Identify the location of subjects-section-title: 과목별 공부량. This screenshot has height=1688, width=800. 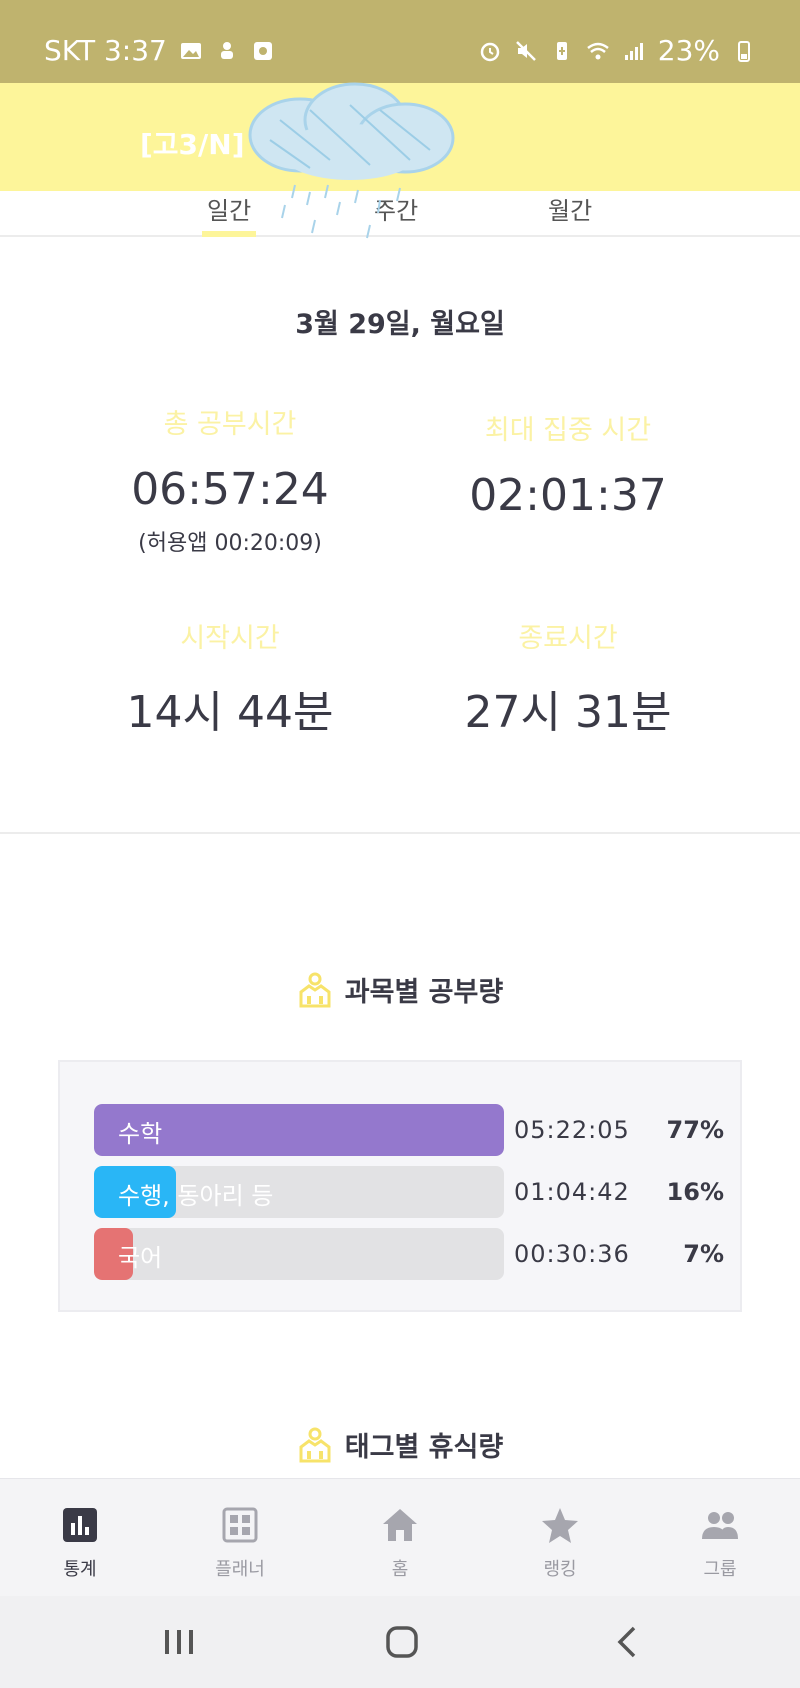
(424, 992).